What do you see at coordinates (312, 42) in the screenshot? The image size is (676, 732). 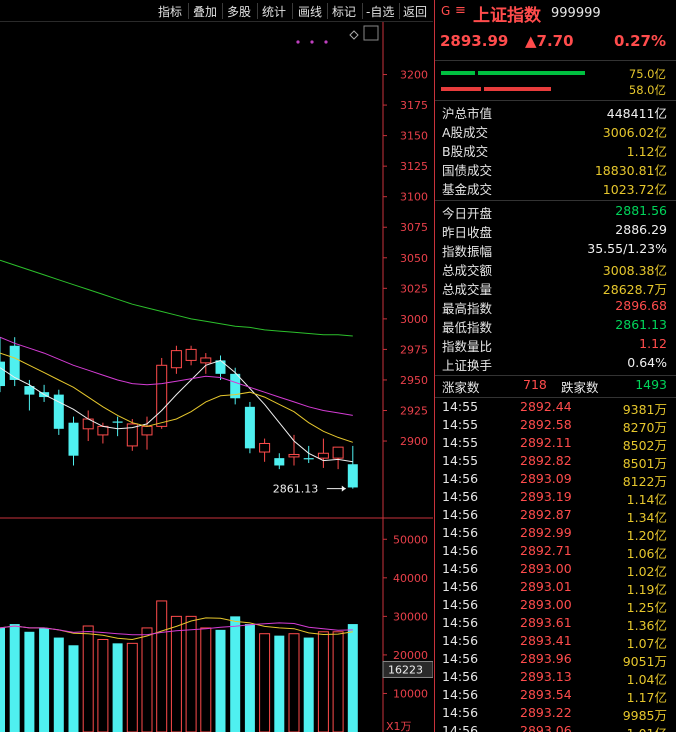 I see `indicator-dot` at bounding box center [312, 42].